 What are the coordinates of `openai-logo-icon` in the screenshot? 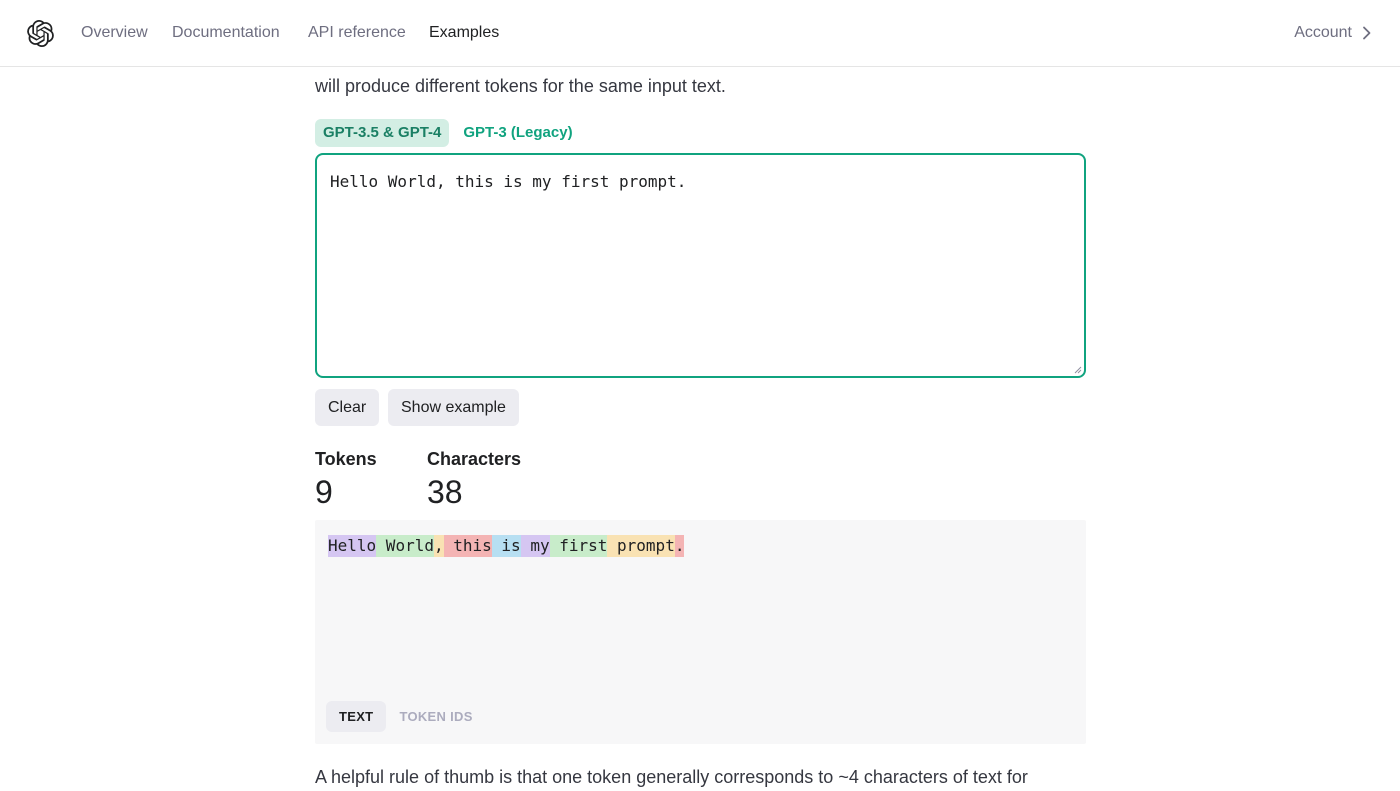 It's located at (40, 33).